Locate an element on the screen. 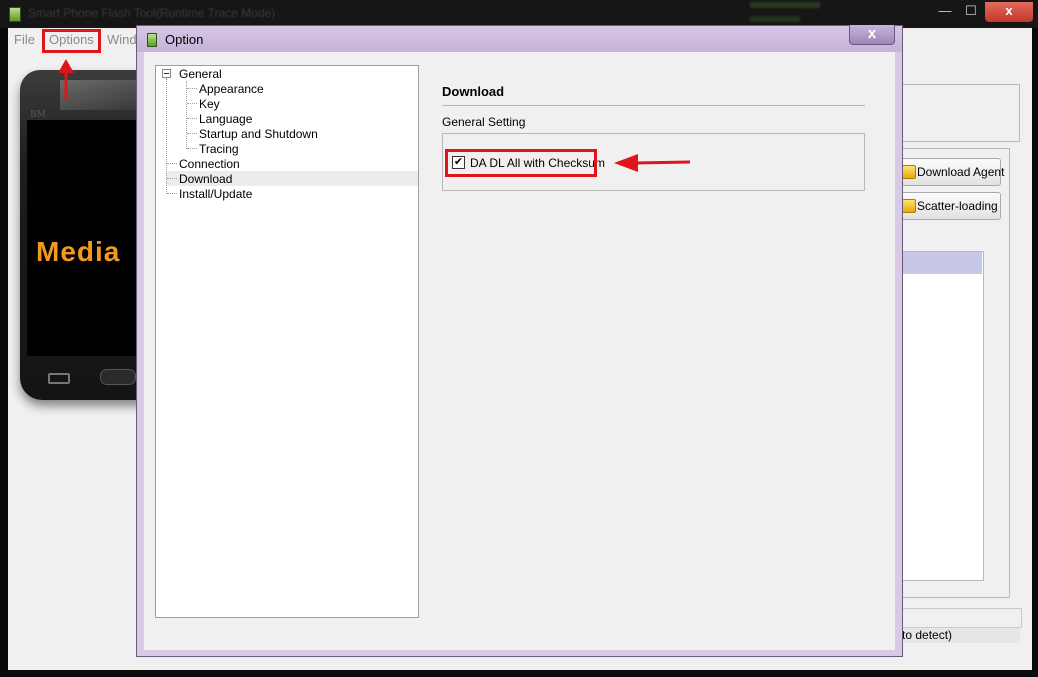  dialog-title: Option is located at coordinates (184, 39).